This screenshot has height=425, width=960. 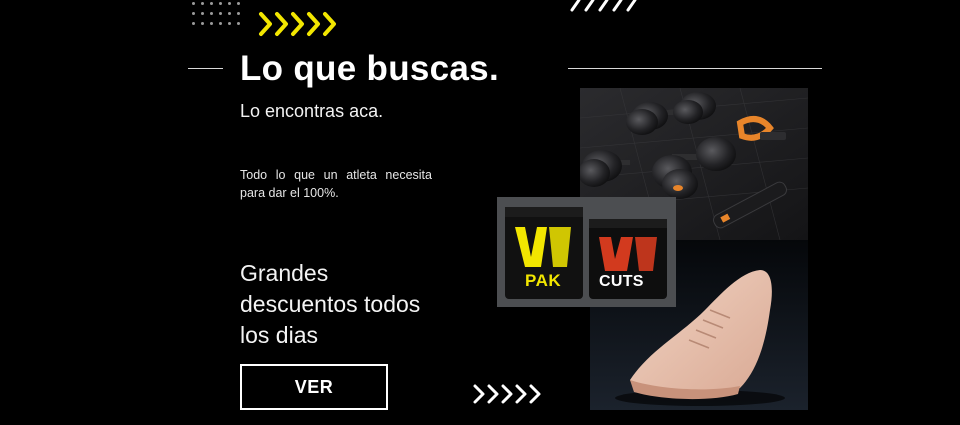 What do you see at coordinates (695, 68) in the screenshot?
I see `divider-right` at bounding box center [695, 68].